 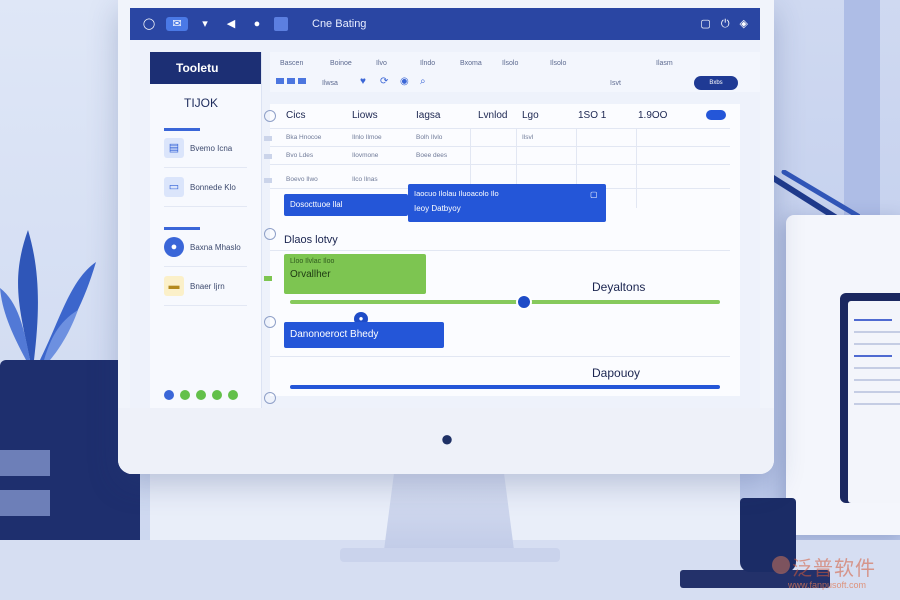 I want to click on watermark-brand: 泛普软件, so click(x=834, y=569).